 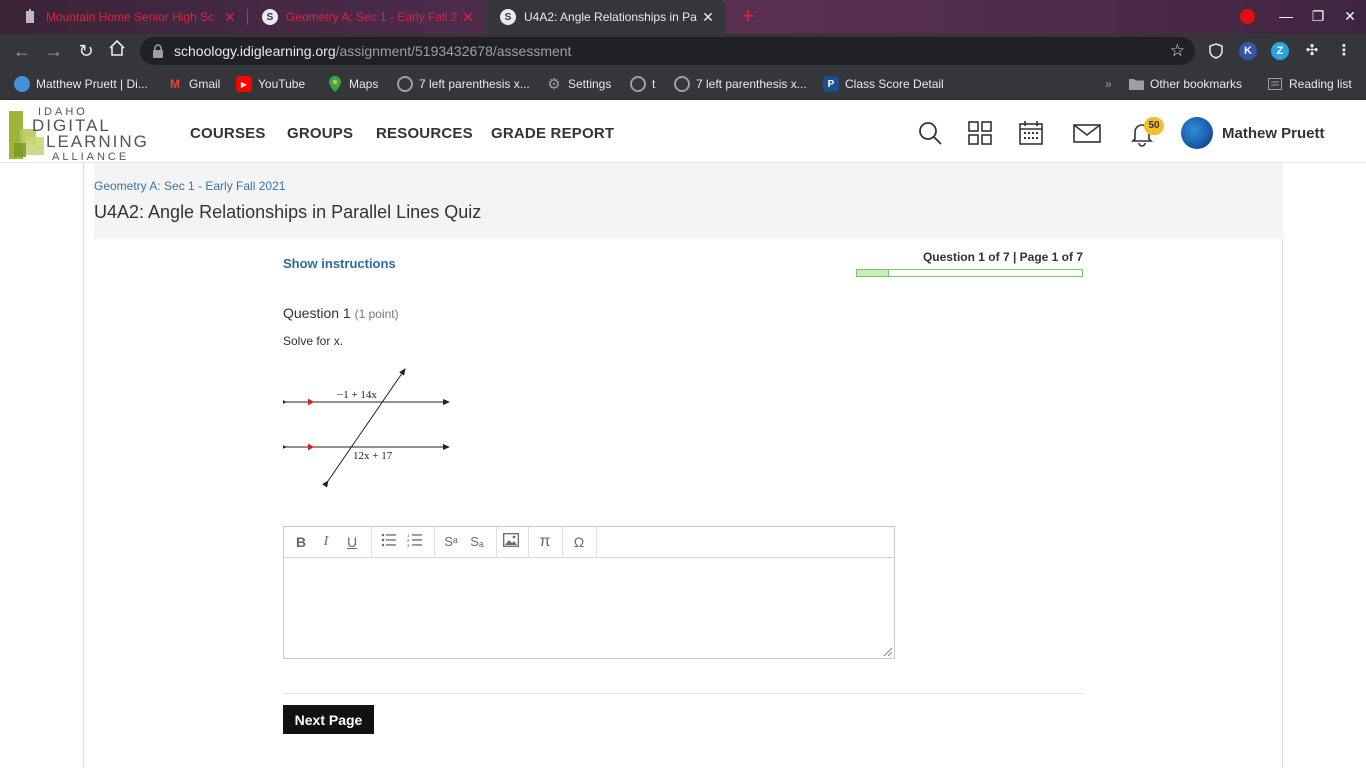 I want to click on url-path: /assignment/5193432678/assessment, so click(x=453, y=51).